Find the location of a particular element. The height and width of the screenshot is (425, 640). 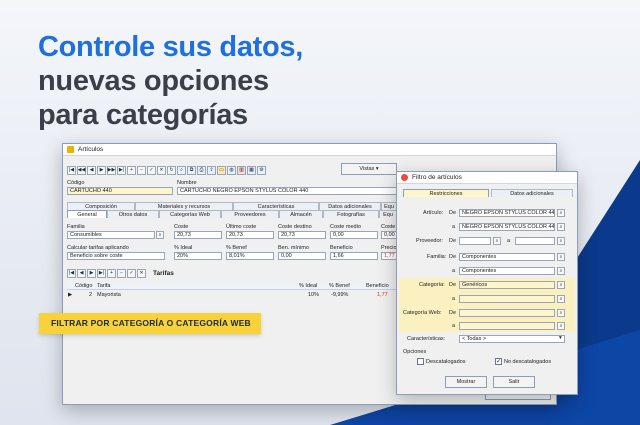

categoria-de-search-icon: ⌕ is located at coordinates (561, 285).